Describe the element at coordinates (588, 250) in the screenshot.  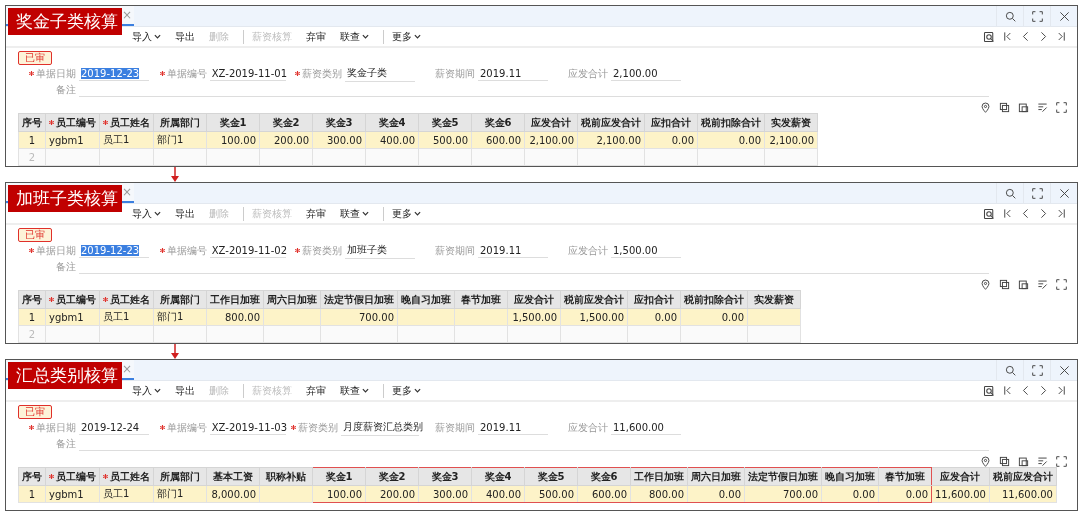
I see `field-label: 应发合计` at that location.